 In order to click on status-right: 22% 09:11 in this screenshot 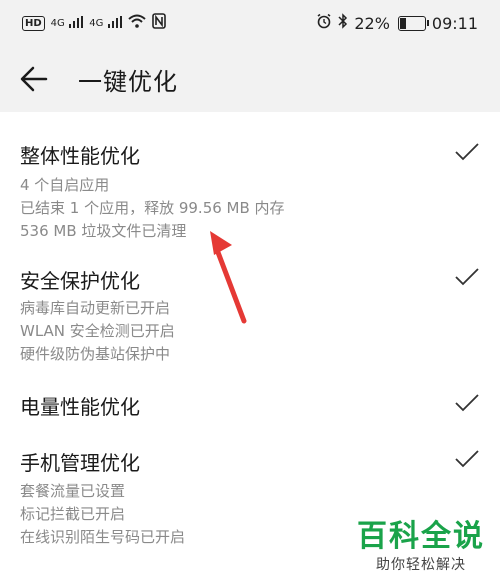, I will do `click(397, 23)`.